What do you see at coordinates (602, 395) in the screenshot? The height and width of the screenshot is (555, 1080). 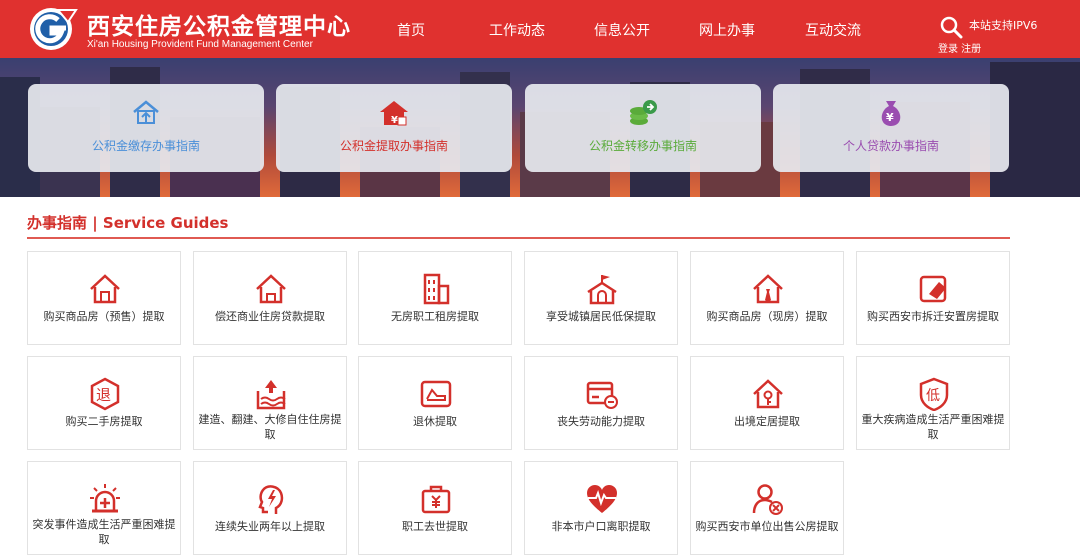 I see `card-minus-icon` at bounding box center [602, 395].